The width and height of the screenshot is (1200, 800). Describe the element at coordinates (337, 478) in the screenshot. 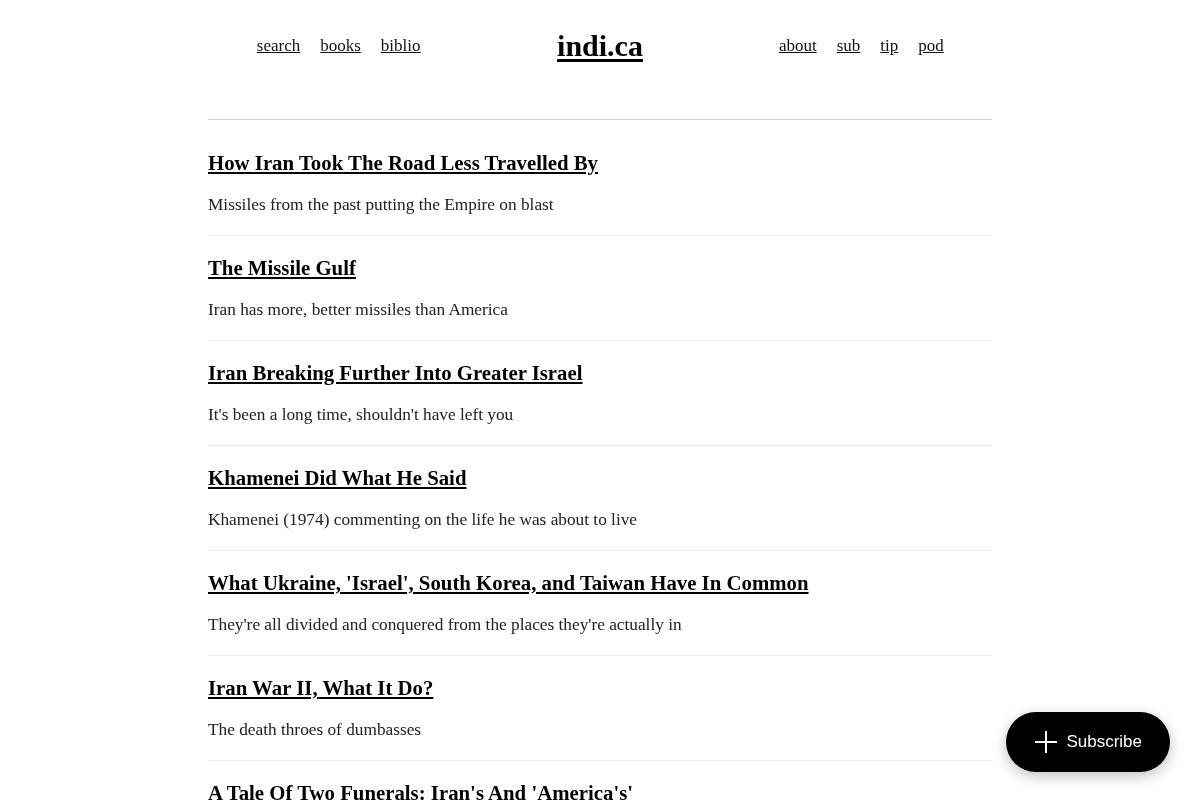

I see `post-title-link: Khamenei Did What He Said` at that location.